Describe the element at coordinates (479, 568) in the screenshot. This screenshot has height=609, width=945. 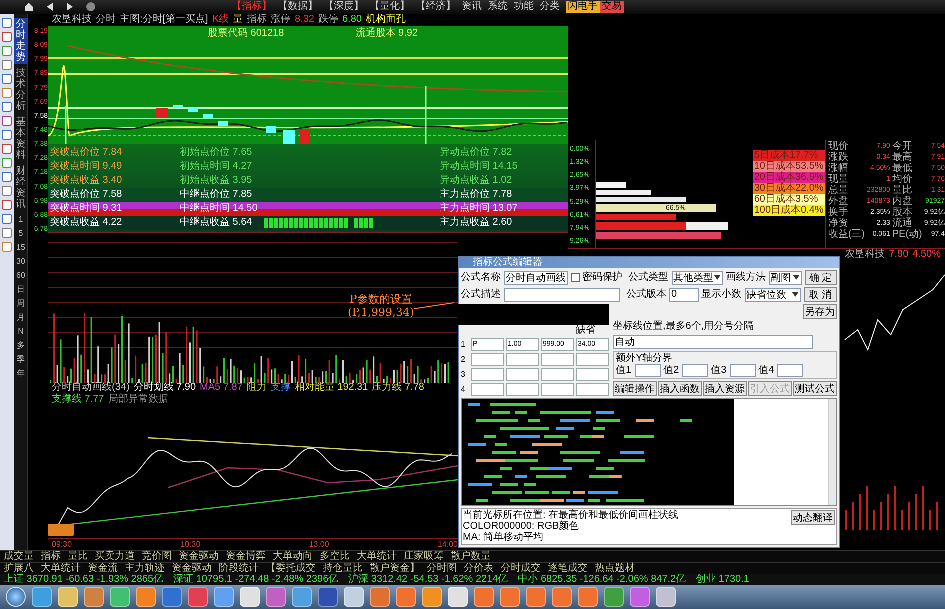
I see `bottom-tab: 分价表` at that location.